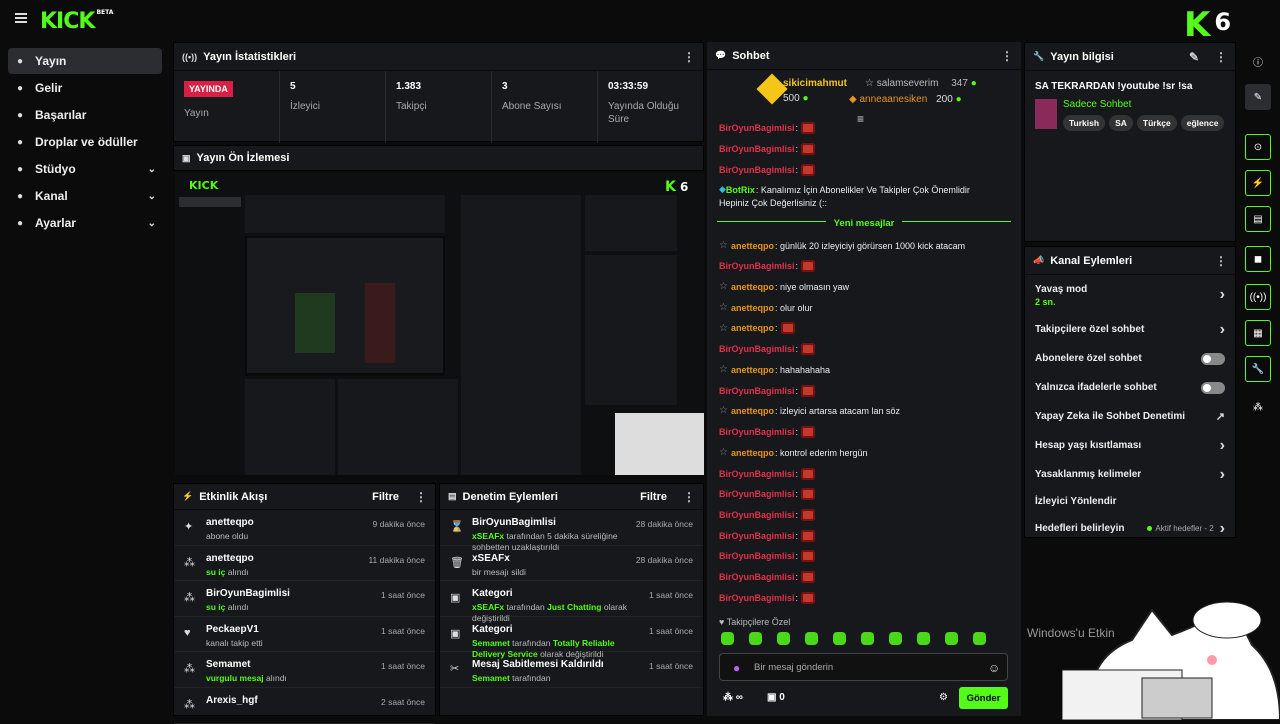 This screenshot has height=724, width=1280. What do you see at coordinates (85, 115) in the screenshot?
I see `sidebar-item-2: ● Başarılar` at bounding box center [85, 115].